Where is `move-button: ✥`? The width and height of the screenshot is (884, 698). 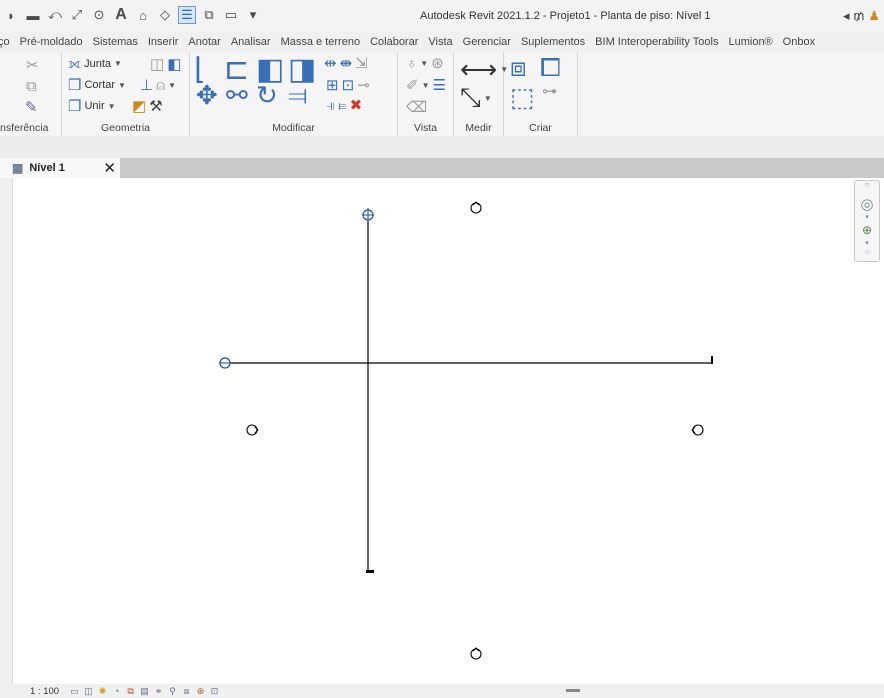 move-button: ✥ is located at coordinates (207, 95).